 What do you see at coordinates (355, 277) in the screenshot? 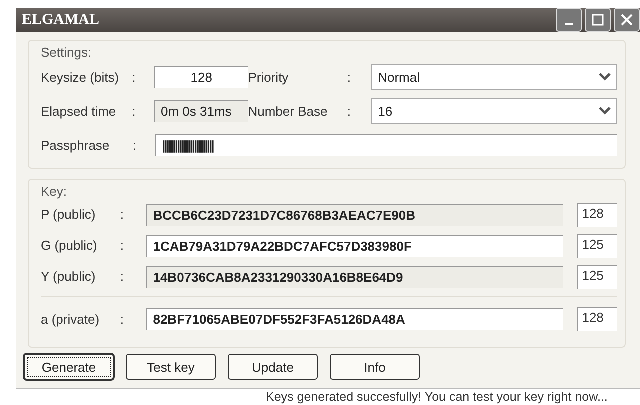
I see `key-value-field: 14B0736CAB8A2331290330A16B8E64D9` at bounding box center [355, 277].